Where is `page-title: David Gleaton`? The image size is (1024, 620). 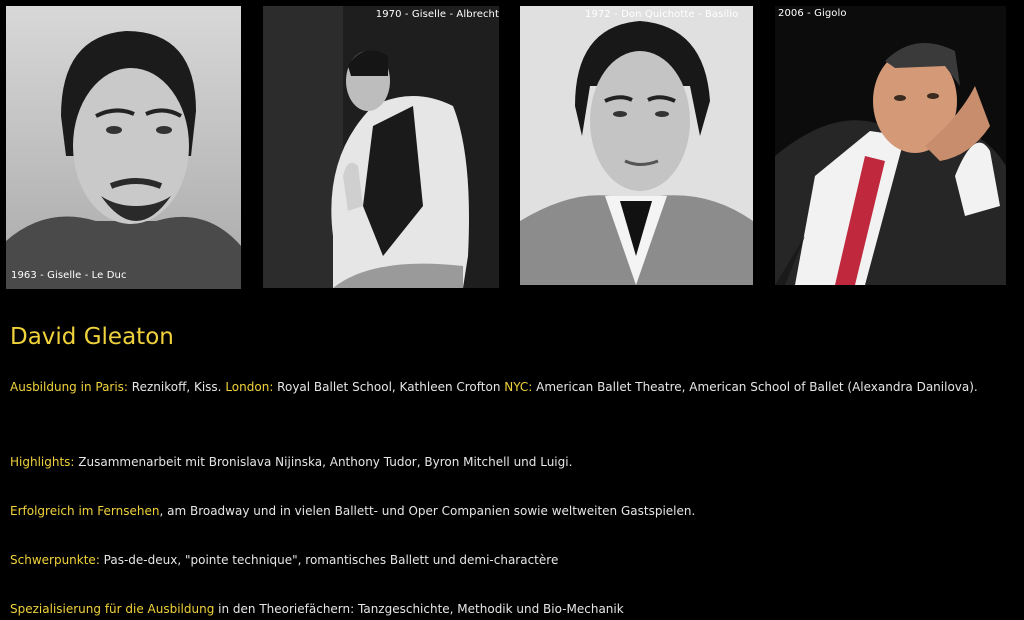 page-title: David Gleaton is located at coordinates (92, 337).